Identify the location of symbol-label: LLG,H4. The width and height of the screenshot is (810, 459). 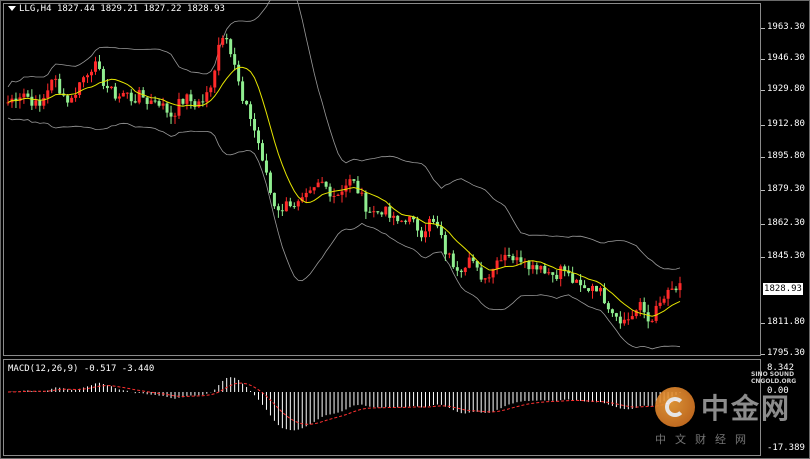
(35, 9).